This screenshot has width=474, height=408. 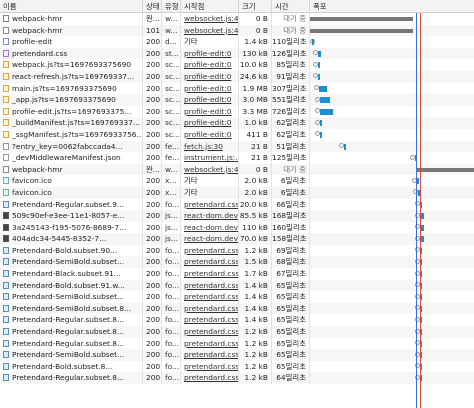 I want to click on request-name: webpack.js?ts=1697693375690, so click(x=71, y=64).